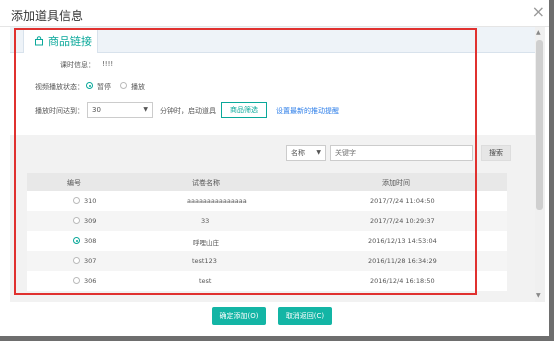  Describe the element at coordinates (538, 12) in the screenshot. I see `close-icon: ×` at that location.